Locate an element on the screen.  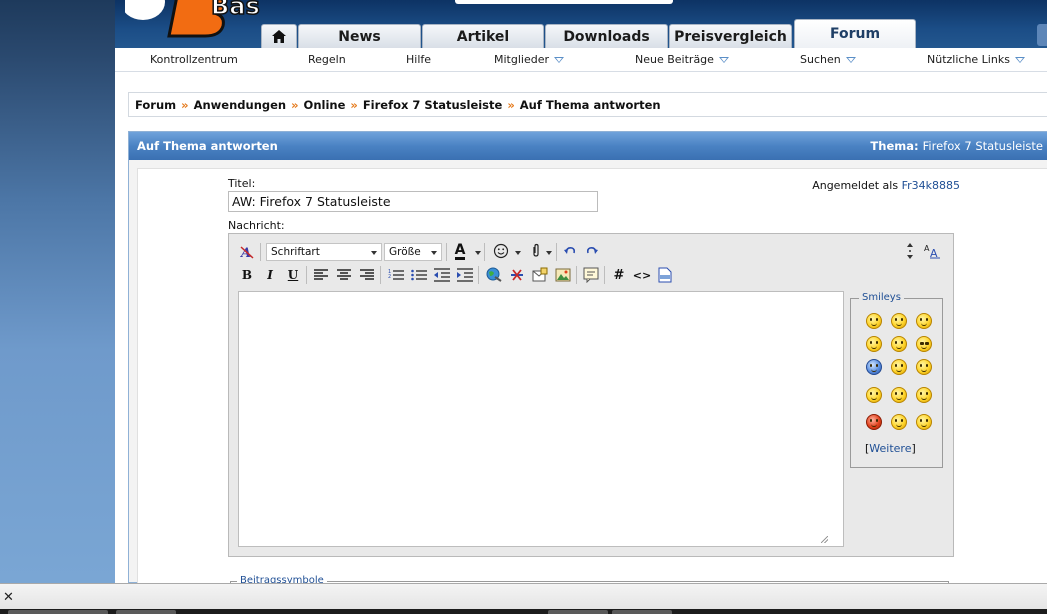
smiley-grin-icon is located at coordinates (899, 321).